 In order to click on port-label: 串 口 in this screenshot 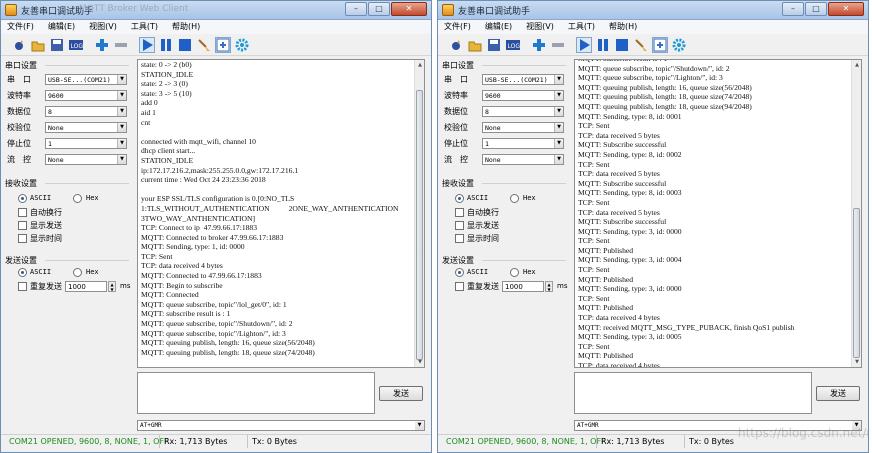, I will do `click(19, 79)`.